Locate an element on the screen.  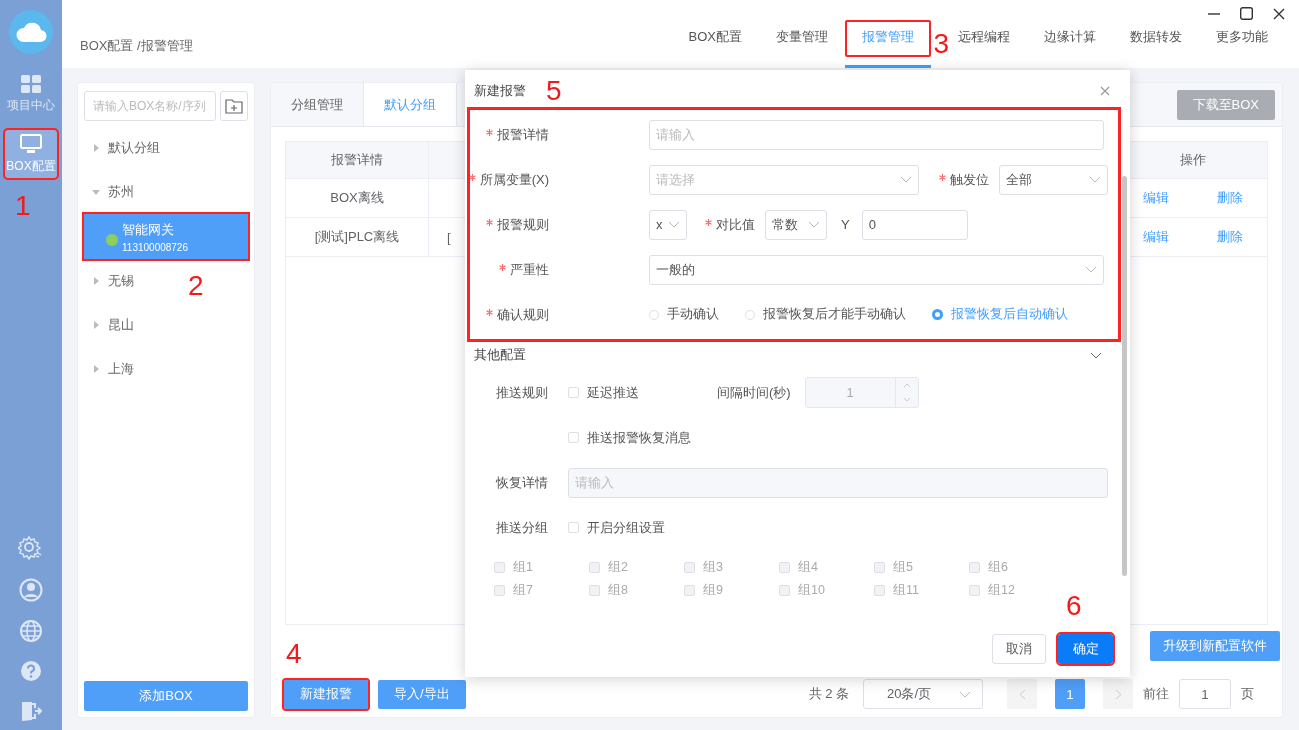
device-serial: 113100008726 is located at coordinates (155, 247).